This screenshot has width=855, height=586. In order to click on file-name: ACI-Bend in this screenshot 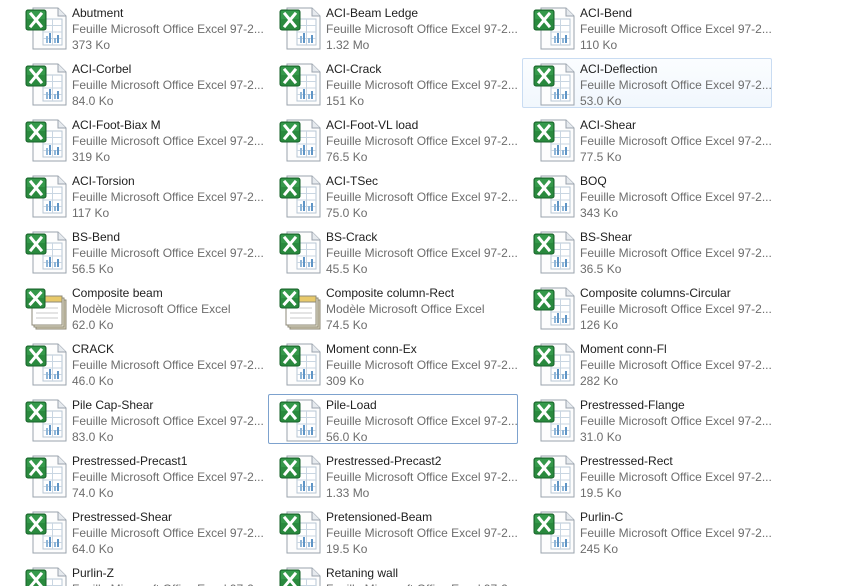, I will do `click(606, 13)`.